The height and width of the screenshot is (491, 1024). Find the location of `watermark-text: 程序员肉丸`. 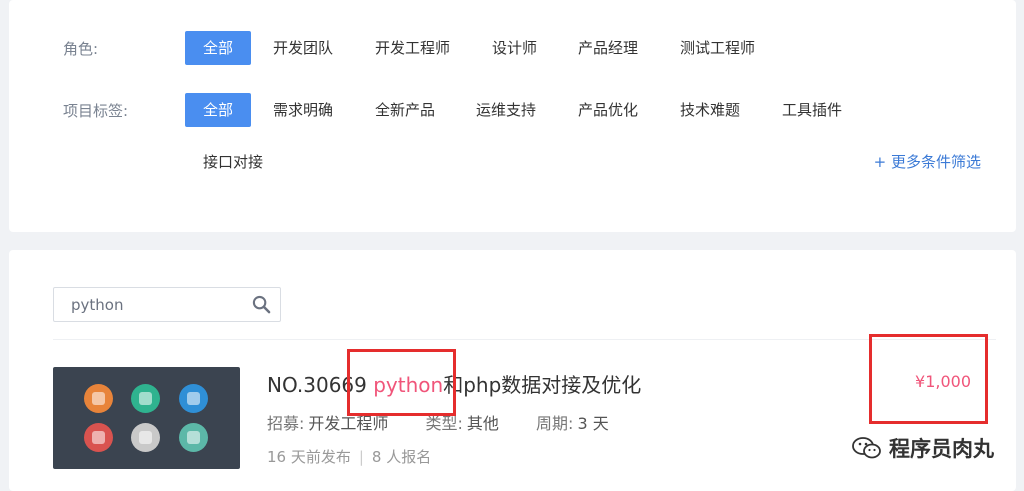

watermark-text: 程序员肉丸 is located at coordinates (941, 449).